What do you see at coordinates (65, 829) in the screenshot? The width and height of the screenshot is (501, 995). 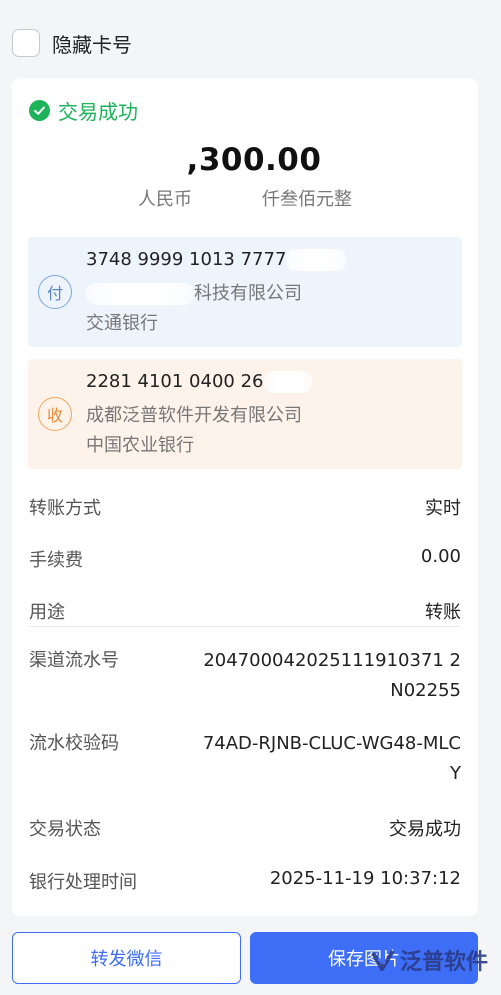 I see `detail-label: 交易状态` at bounding box center [65, 829].